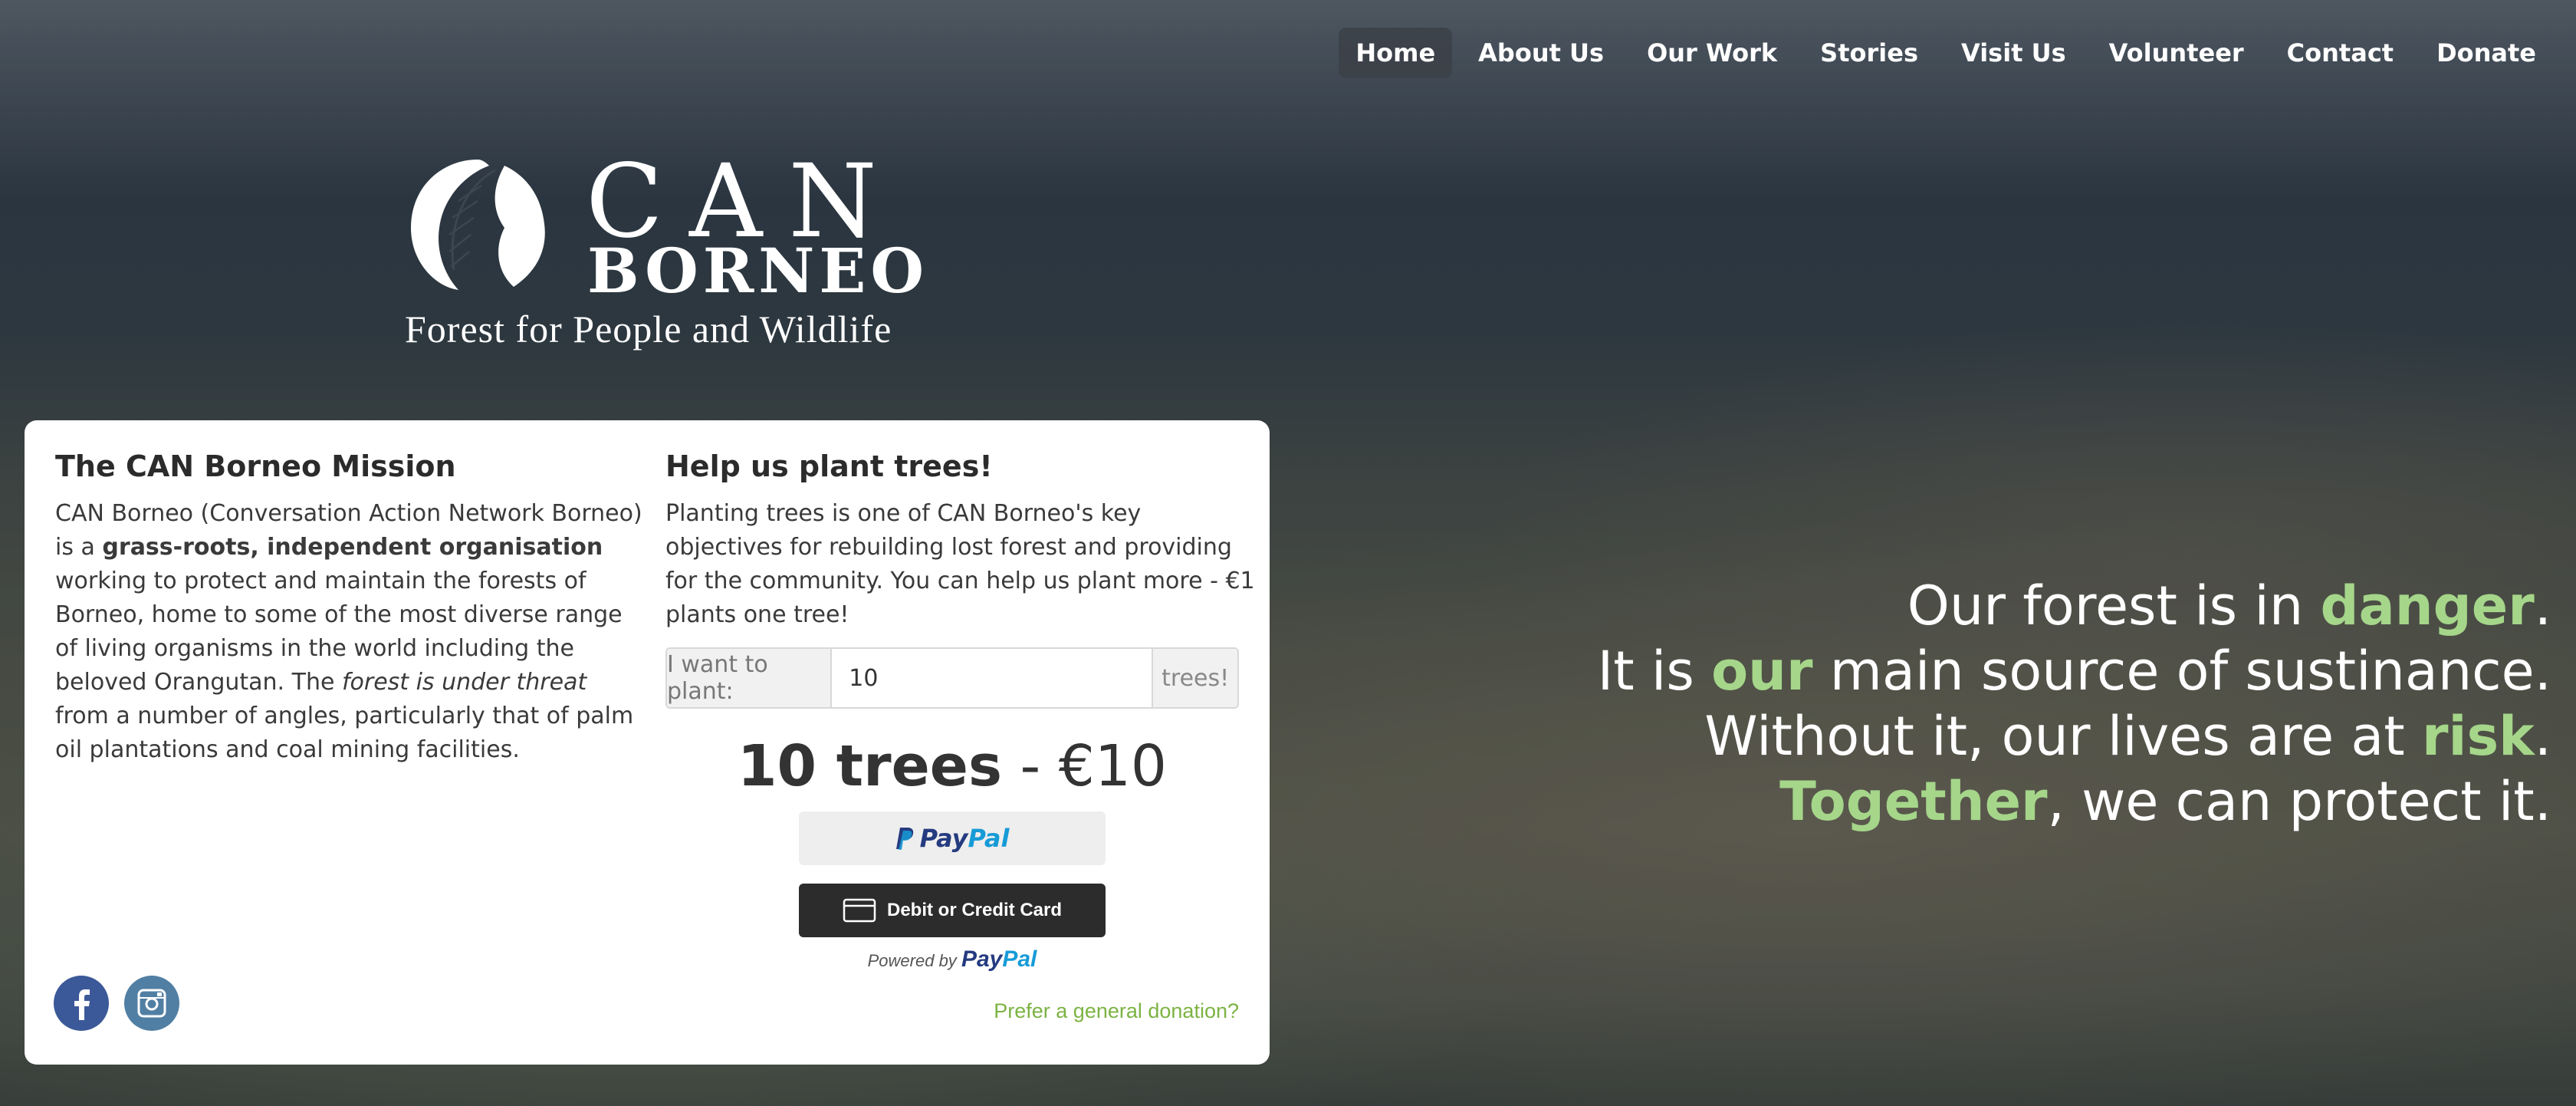  Describe the element at coordinates (1914, 801) in the screenshot. I see `slogan-4-highlight: Together` at that location.